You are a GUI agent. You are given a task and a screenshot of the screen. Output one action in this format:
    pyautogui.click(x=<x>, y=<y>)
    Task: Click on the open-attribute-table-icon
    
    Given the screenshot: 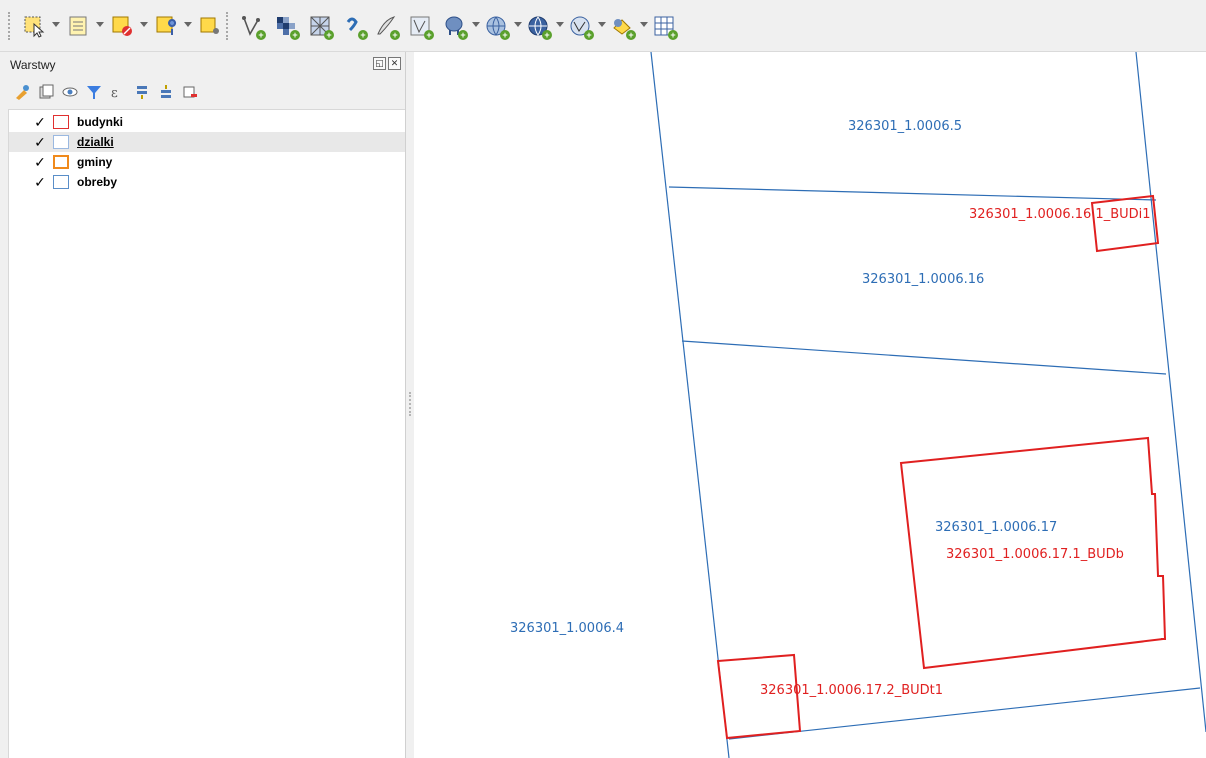 What is the action you would take?
    pyautogui.click(x=78, y=26)
    